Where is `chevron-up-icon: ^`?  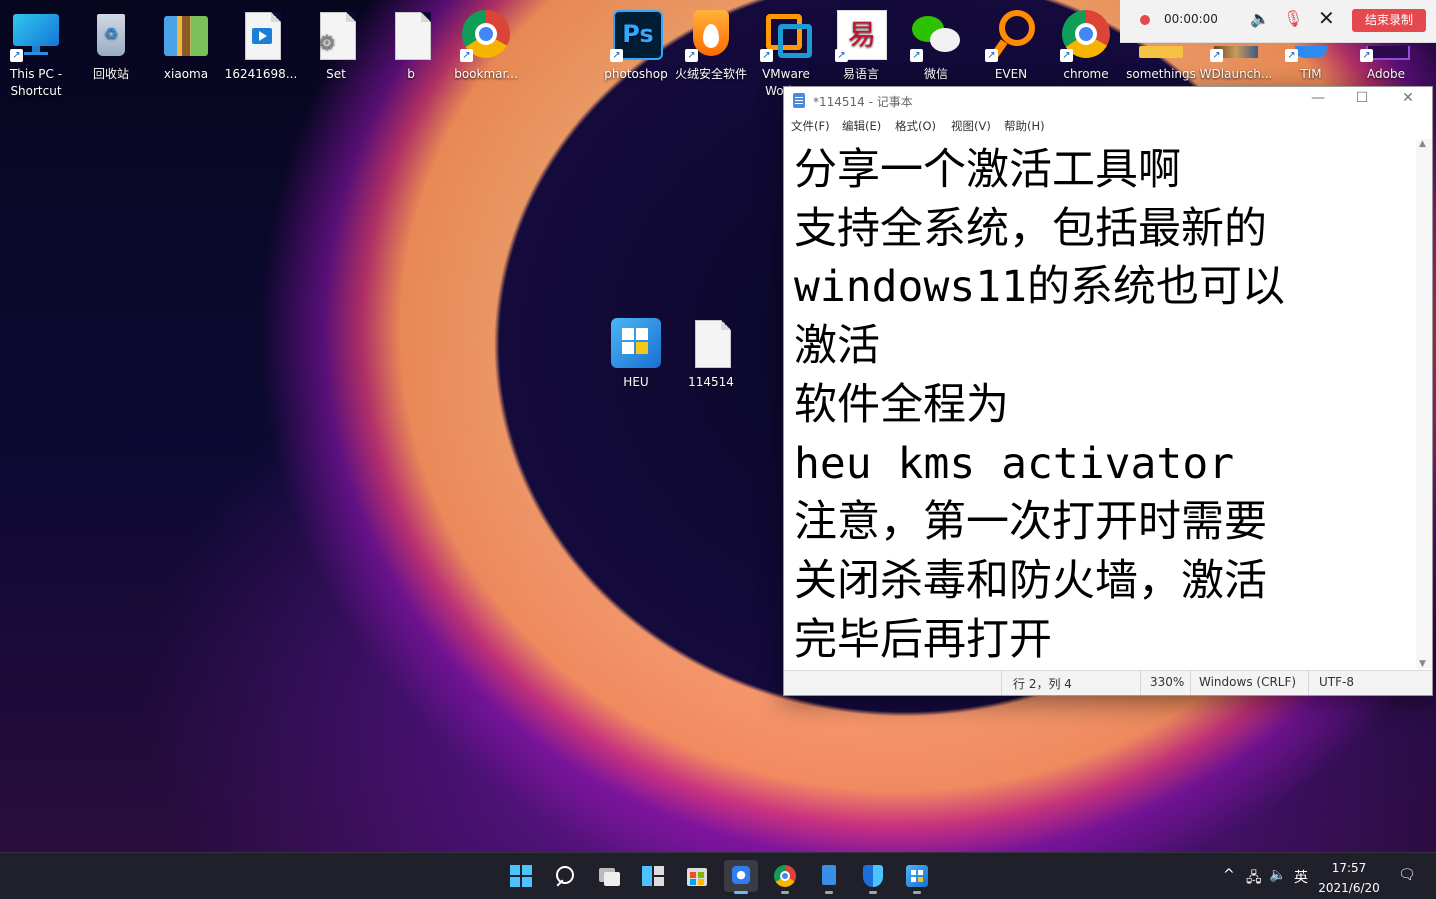 chevron-up-icon: ^ is located at coordinates (1229, 875).